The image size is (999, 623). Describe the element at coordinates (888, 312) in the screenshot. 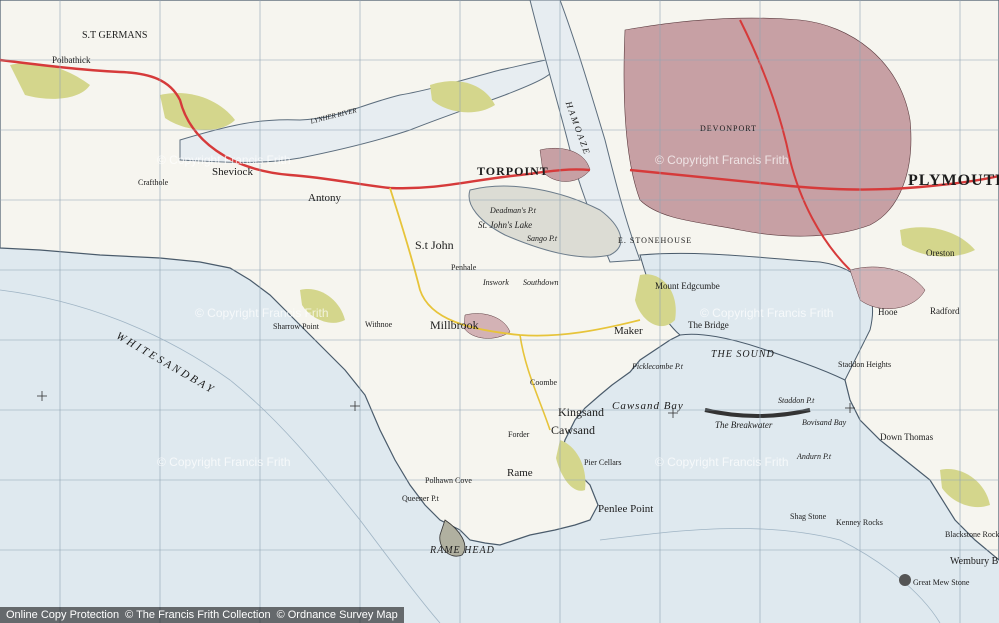

I see `label-hooe: Hooe` at that location.